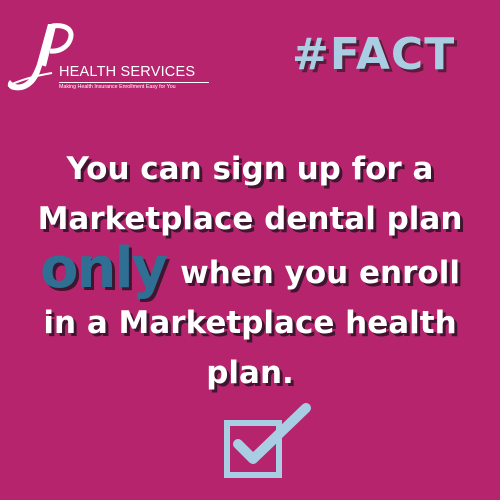 This screenshot has height=500, width=500. What do you see at coordinates (250, 169) in the screenshot?
I see `fact-line-1: You can sign up for a` at bounding box center [250, 169].